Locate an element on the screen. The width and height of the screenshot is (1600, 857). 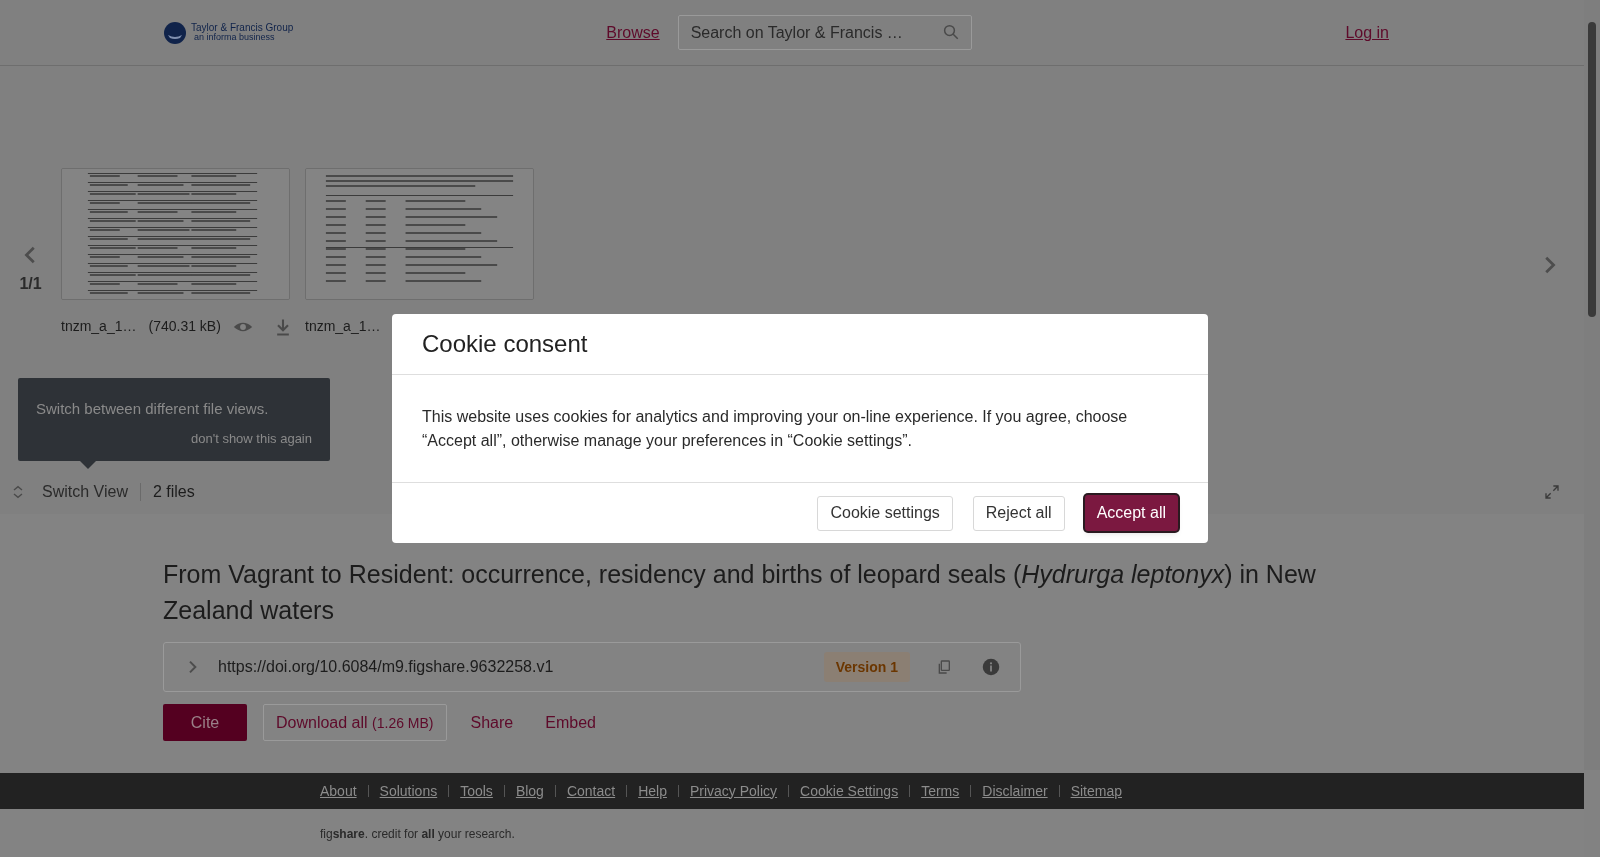
footer-link: Disclaimer is located at coordinates (1015, 791).